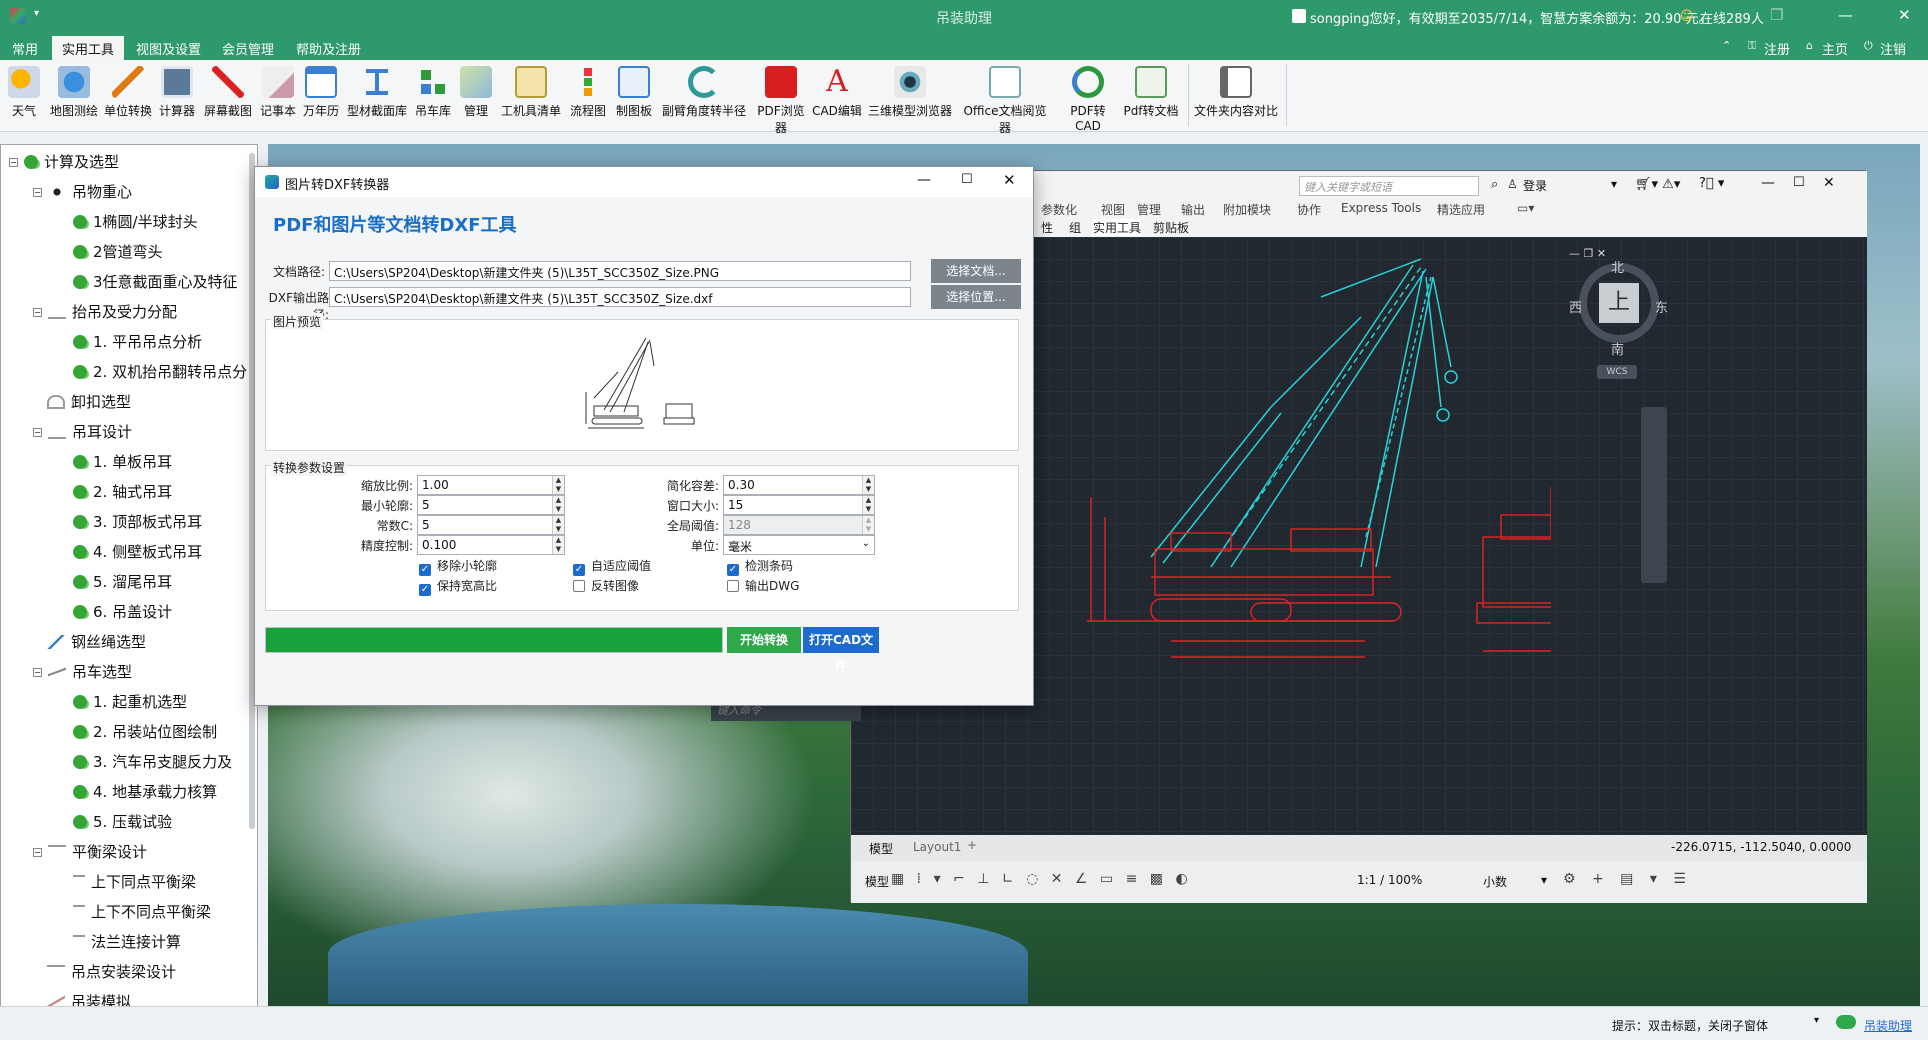 The height and width of the screenshot is (1040, 1928). What do you see at coordinates (837, 92) in the screenshot?
I see `tool-cad-edit: A CAD编辑` at bounding box center [837, 92].